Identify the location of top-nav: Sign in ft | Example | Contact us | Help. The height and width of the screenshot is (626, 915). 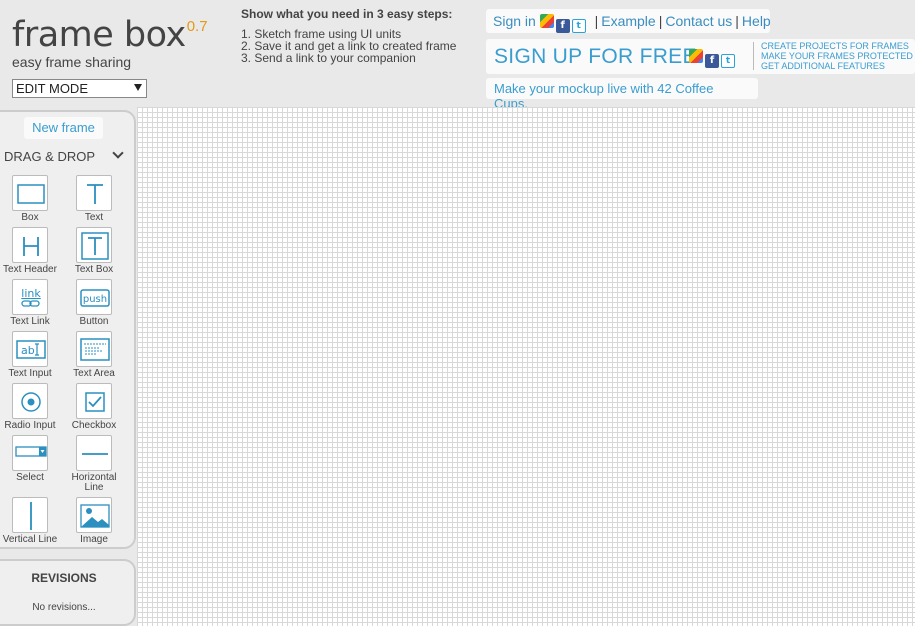
(628, 21).